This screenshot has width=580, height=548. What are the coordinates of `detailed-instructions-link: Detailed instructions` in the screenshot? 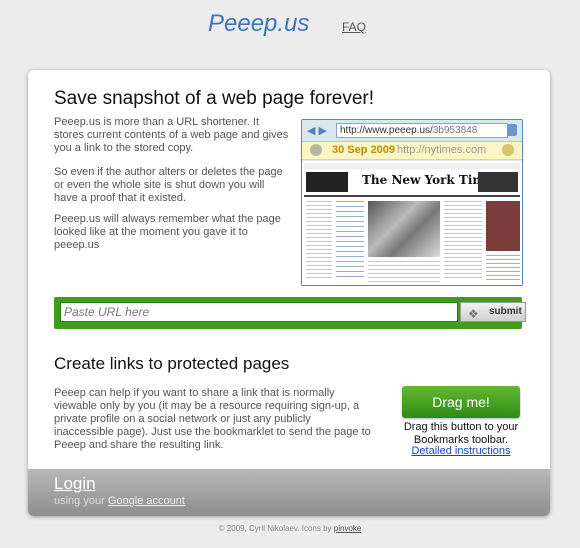 It's located at (461, 451).